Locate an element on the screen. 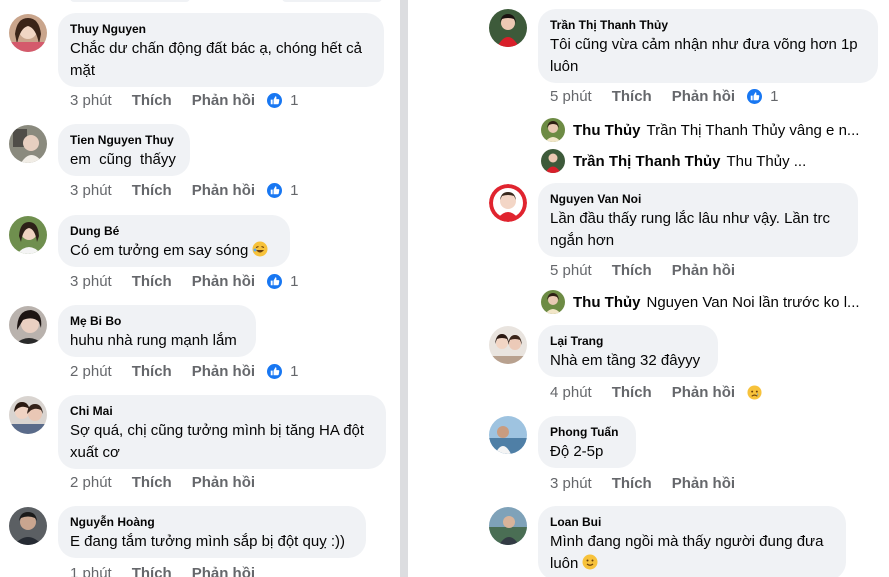  comment-bubble: Phong Tuấn Độ 2-5p is located at coordinates (587, 442).